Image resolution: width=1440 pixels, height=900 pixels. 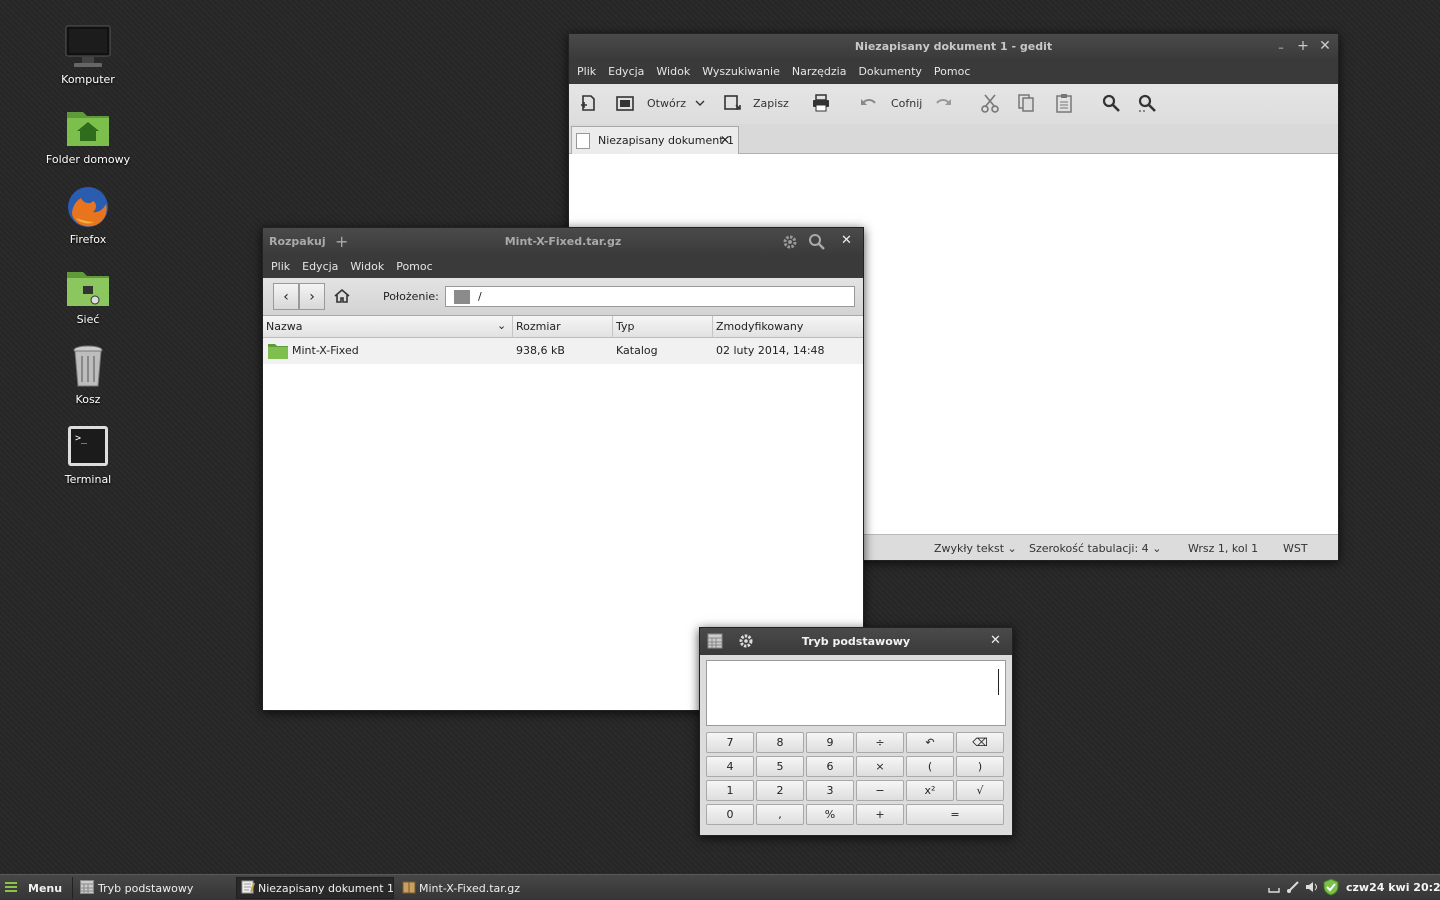 What do you see at coordinates (998, 682) in the screenshot?
I see `text-cursor` at bounding box center [998, 682].